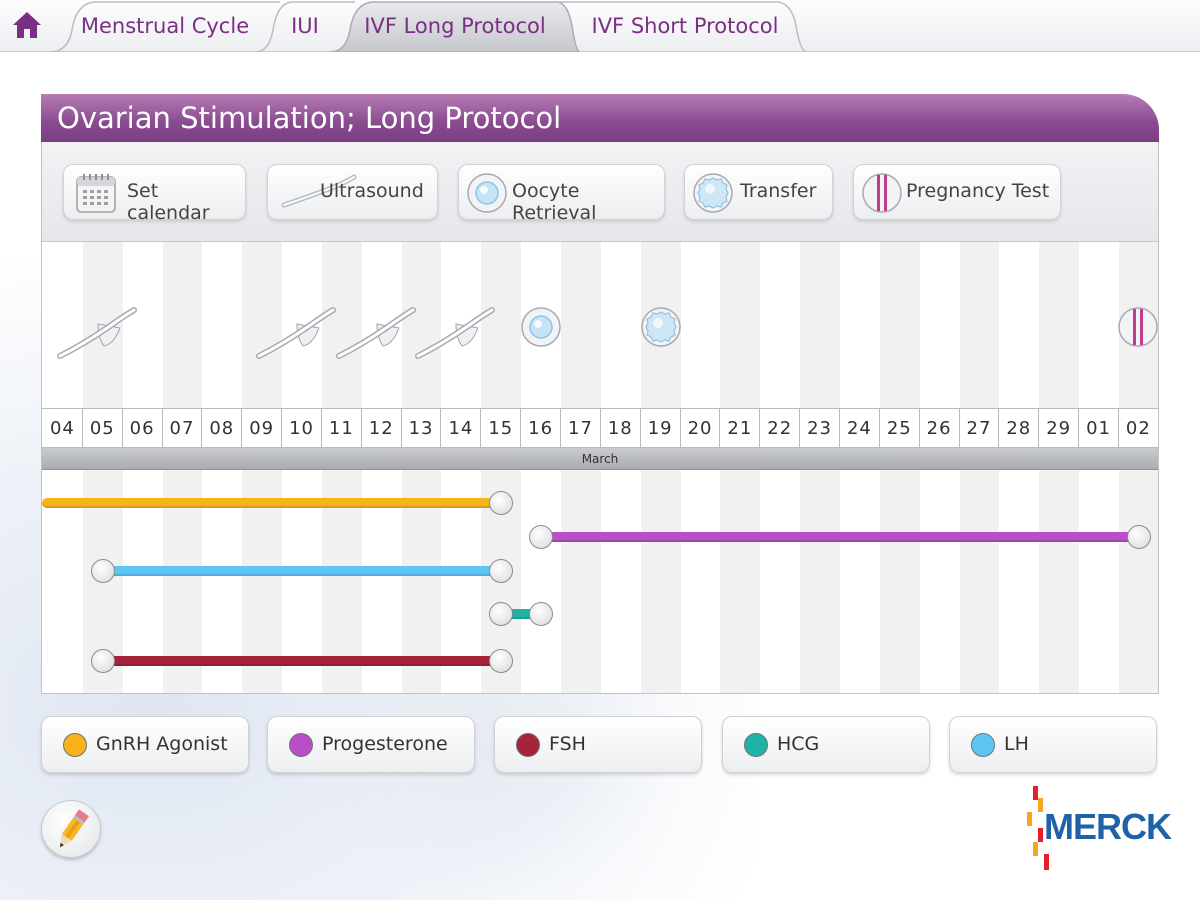 The width and height of the screenshot is (1200, 900). Describe the element at coordinates (882, 193) in the screenshot. I see `pregnancy-test-icon` at that location.